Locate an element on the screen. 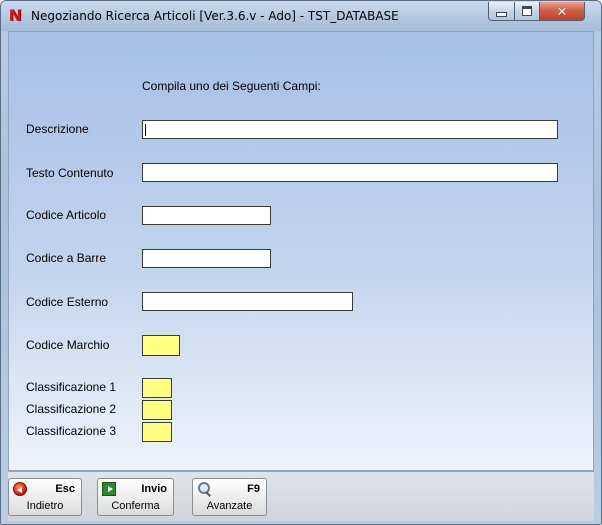 This screenshot has width=602, height=525. text-cursor is located at coordinates (145, 130).